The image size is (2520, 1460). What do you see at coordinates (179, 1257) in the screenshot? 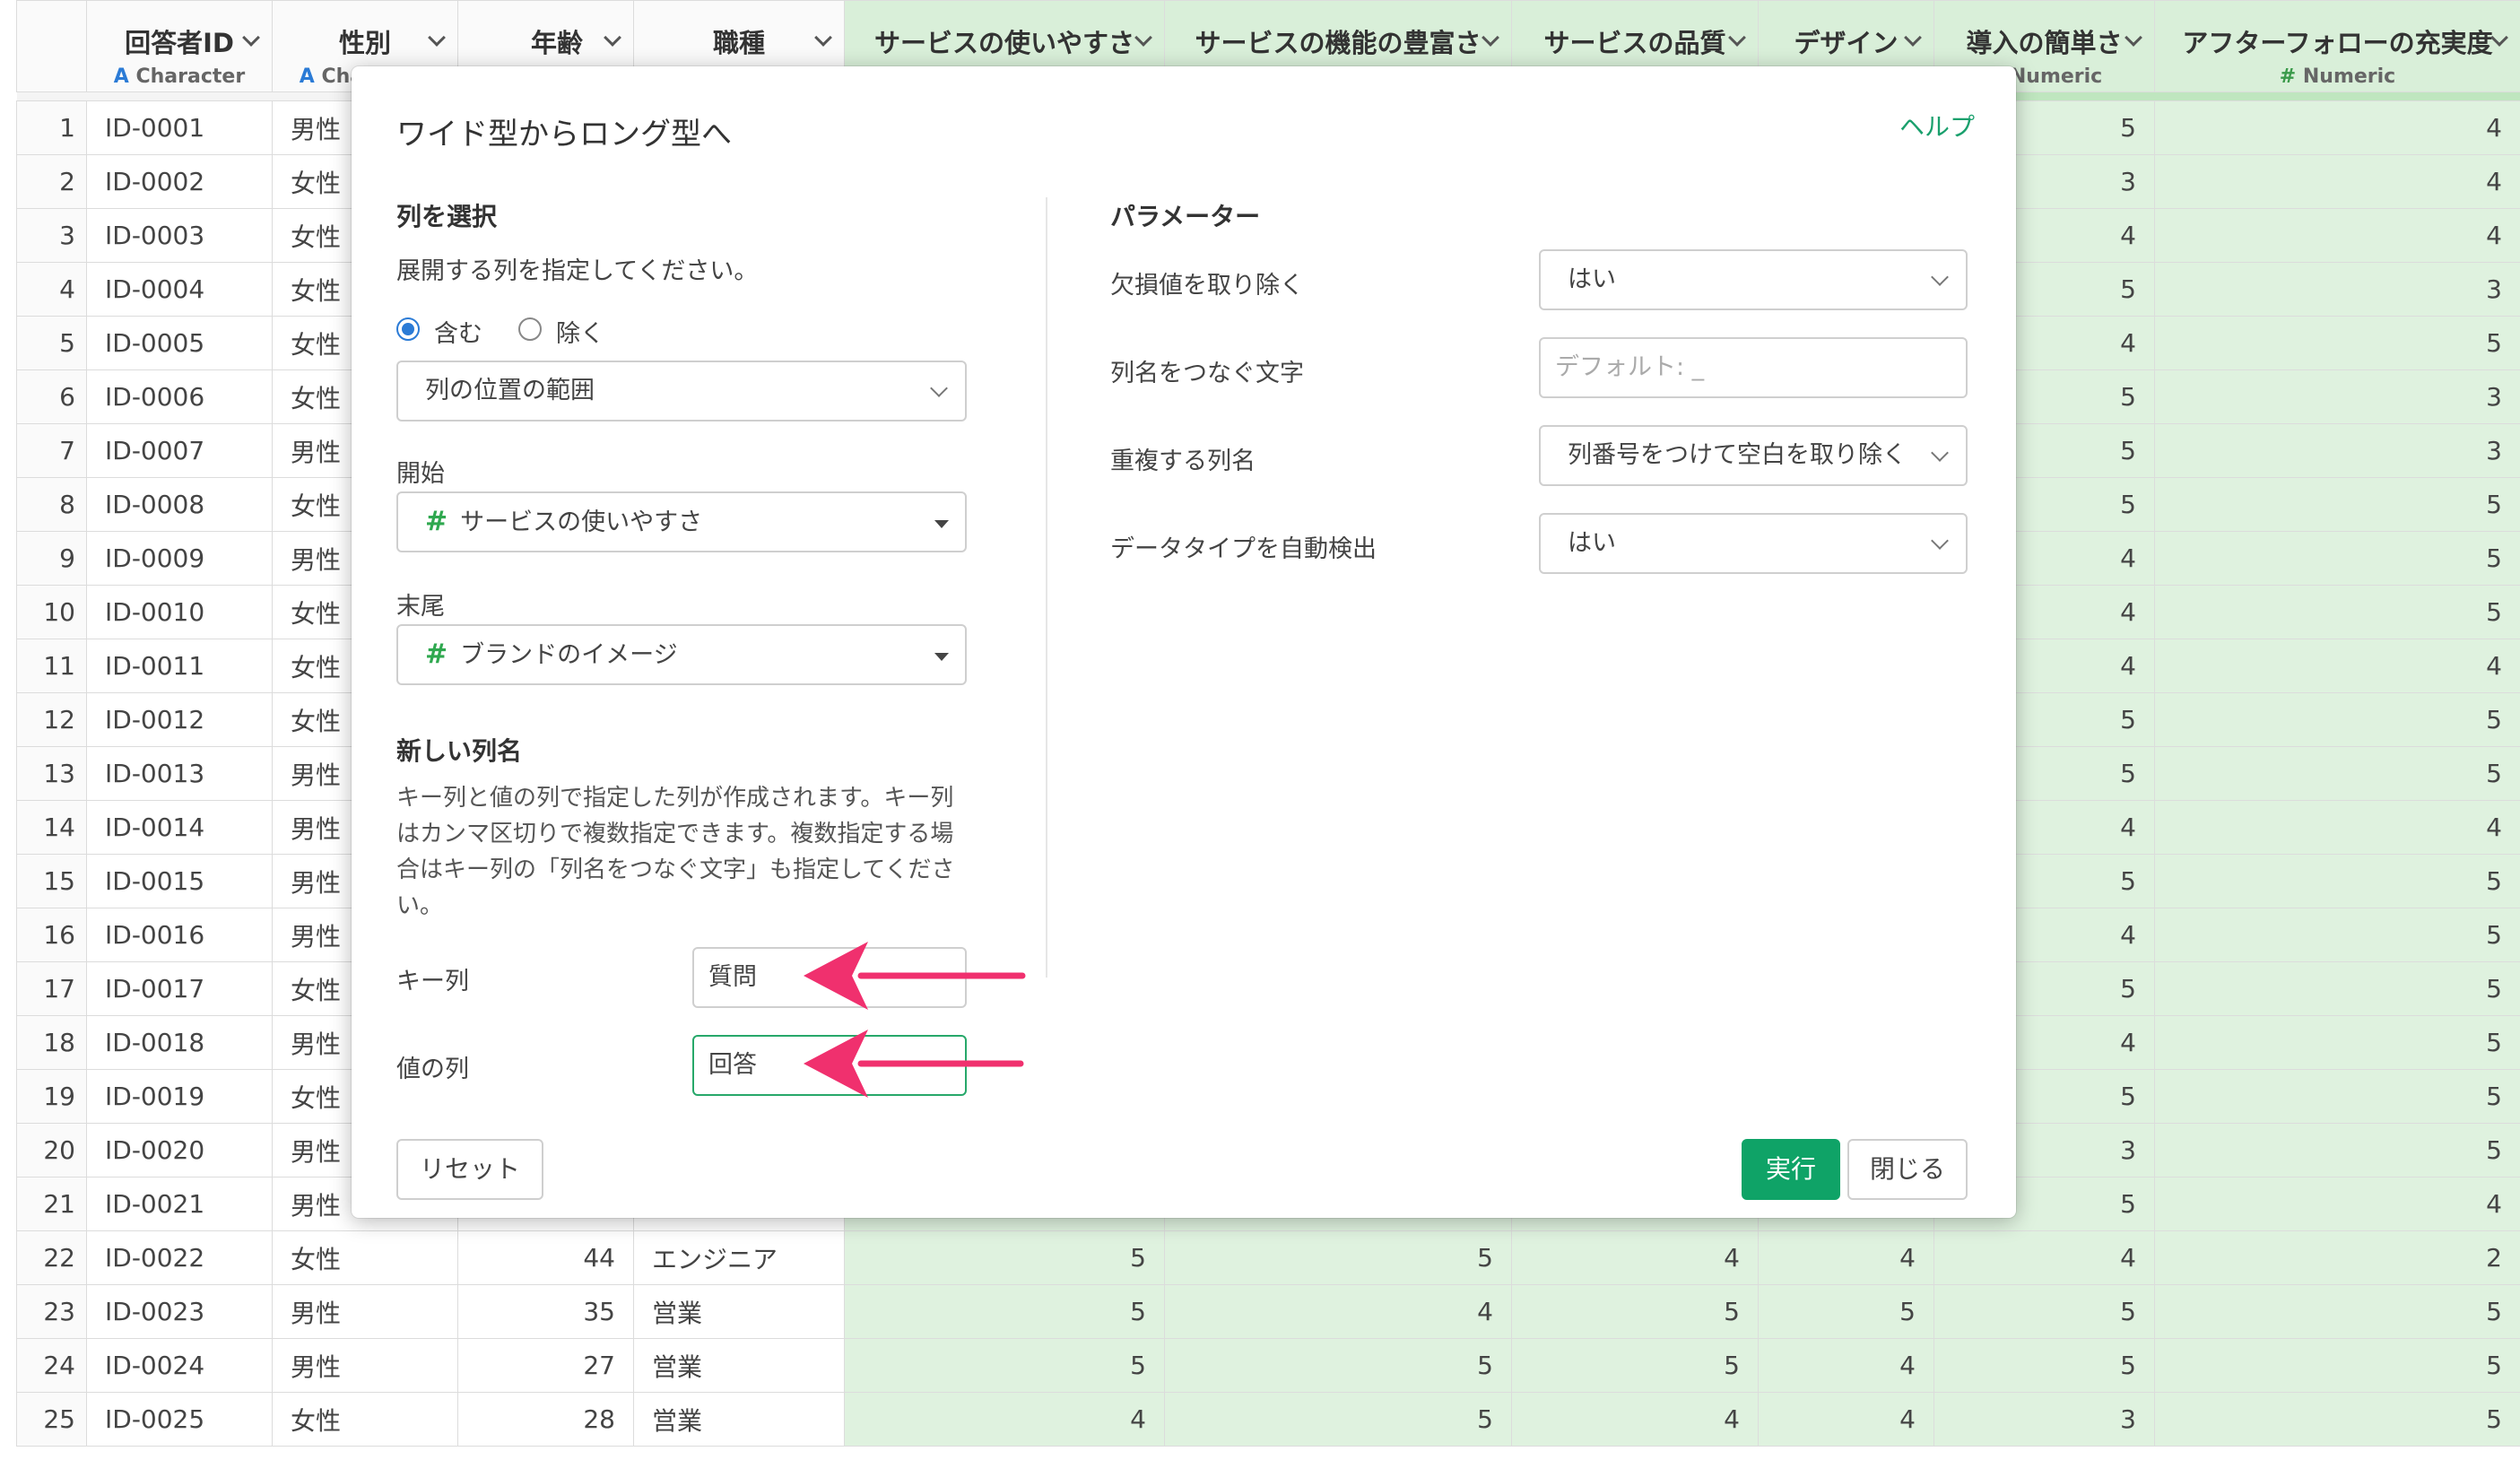
I see `table-cell: ID-0022` at bounding box center [179, 1257].